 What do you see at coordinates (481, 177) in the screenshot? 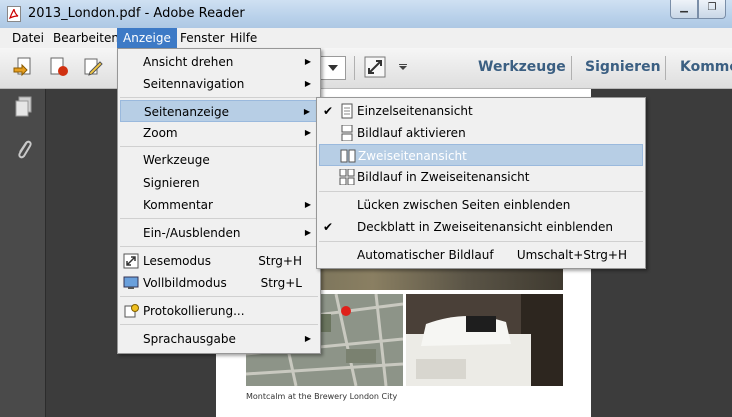
I see `menu-item-bildlauf-zweiseitenansicht: Bildlauf in Zweiseitenansicht` at bounding box center [481, 177].